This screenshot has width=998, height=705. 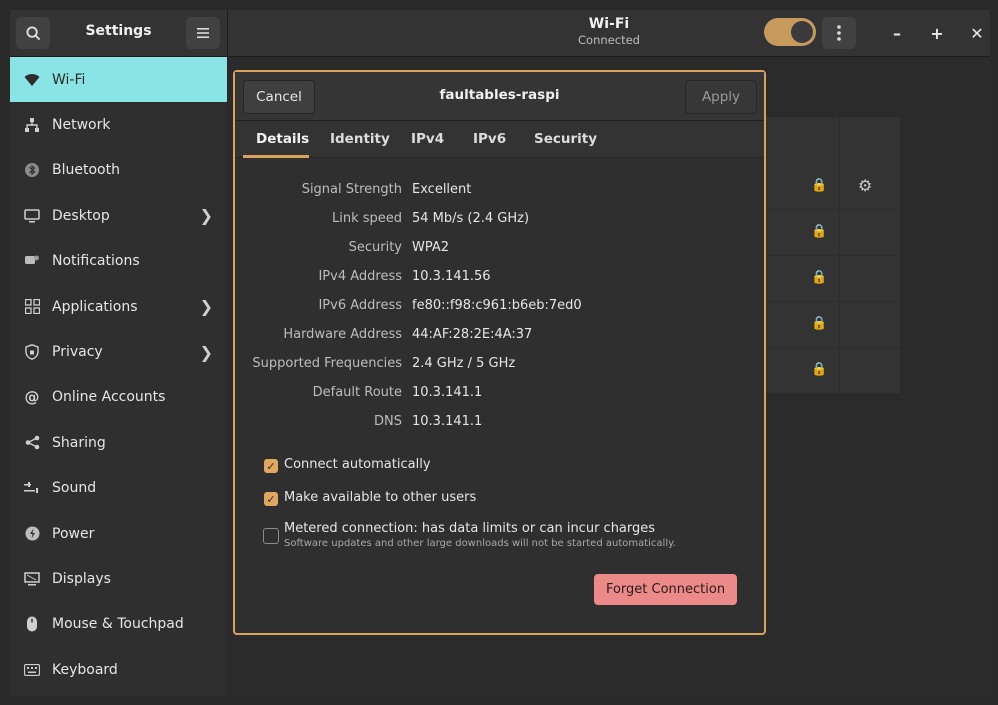 I want to click on sidebar-item-privacy: Privacy ❯, so click(x=118, y=351).